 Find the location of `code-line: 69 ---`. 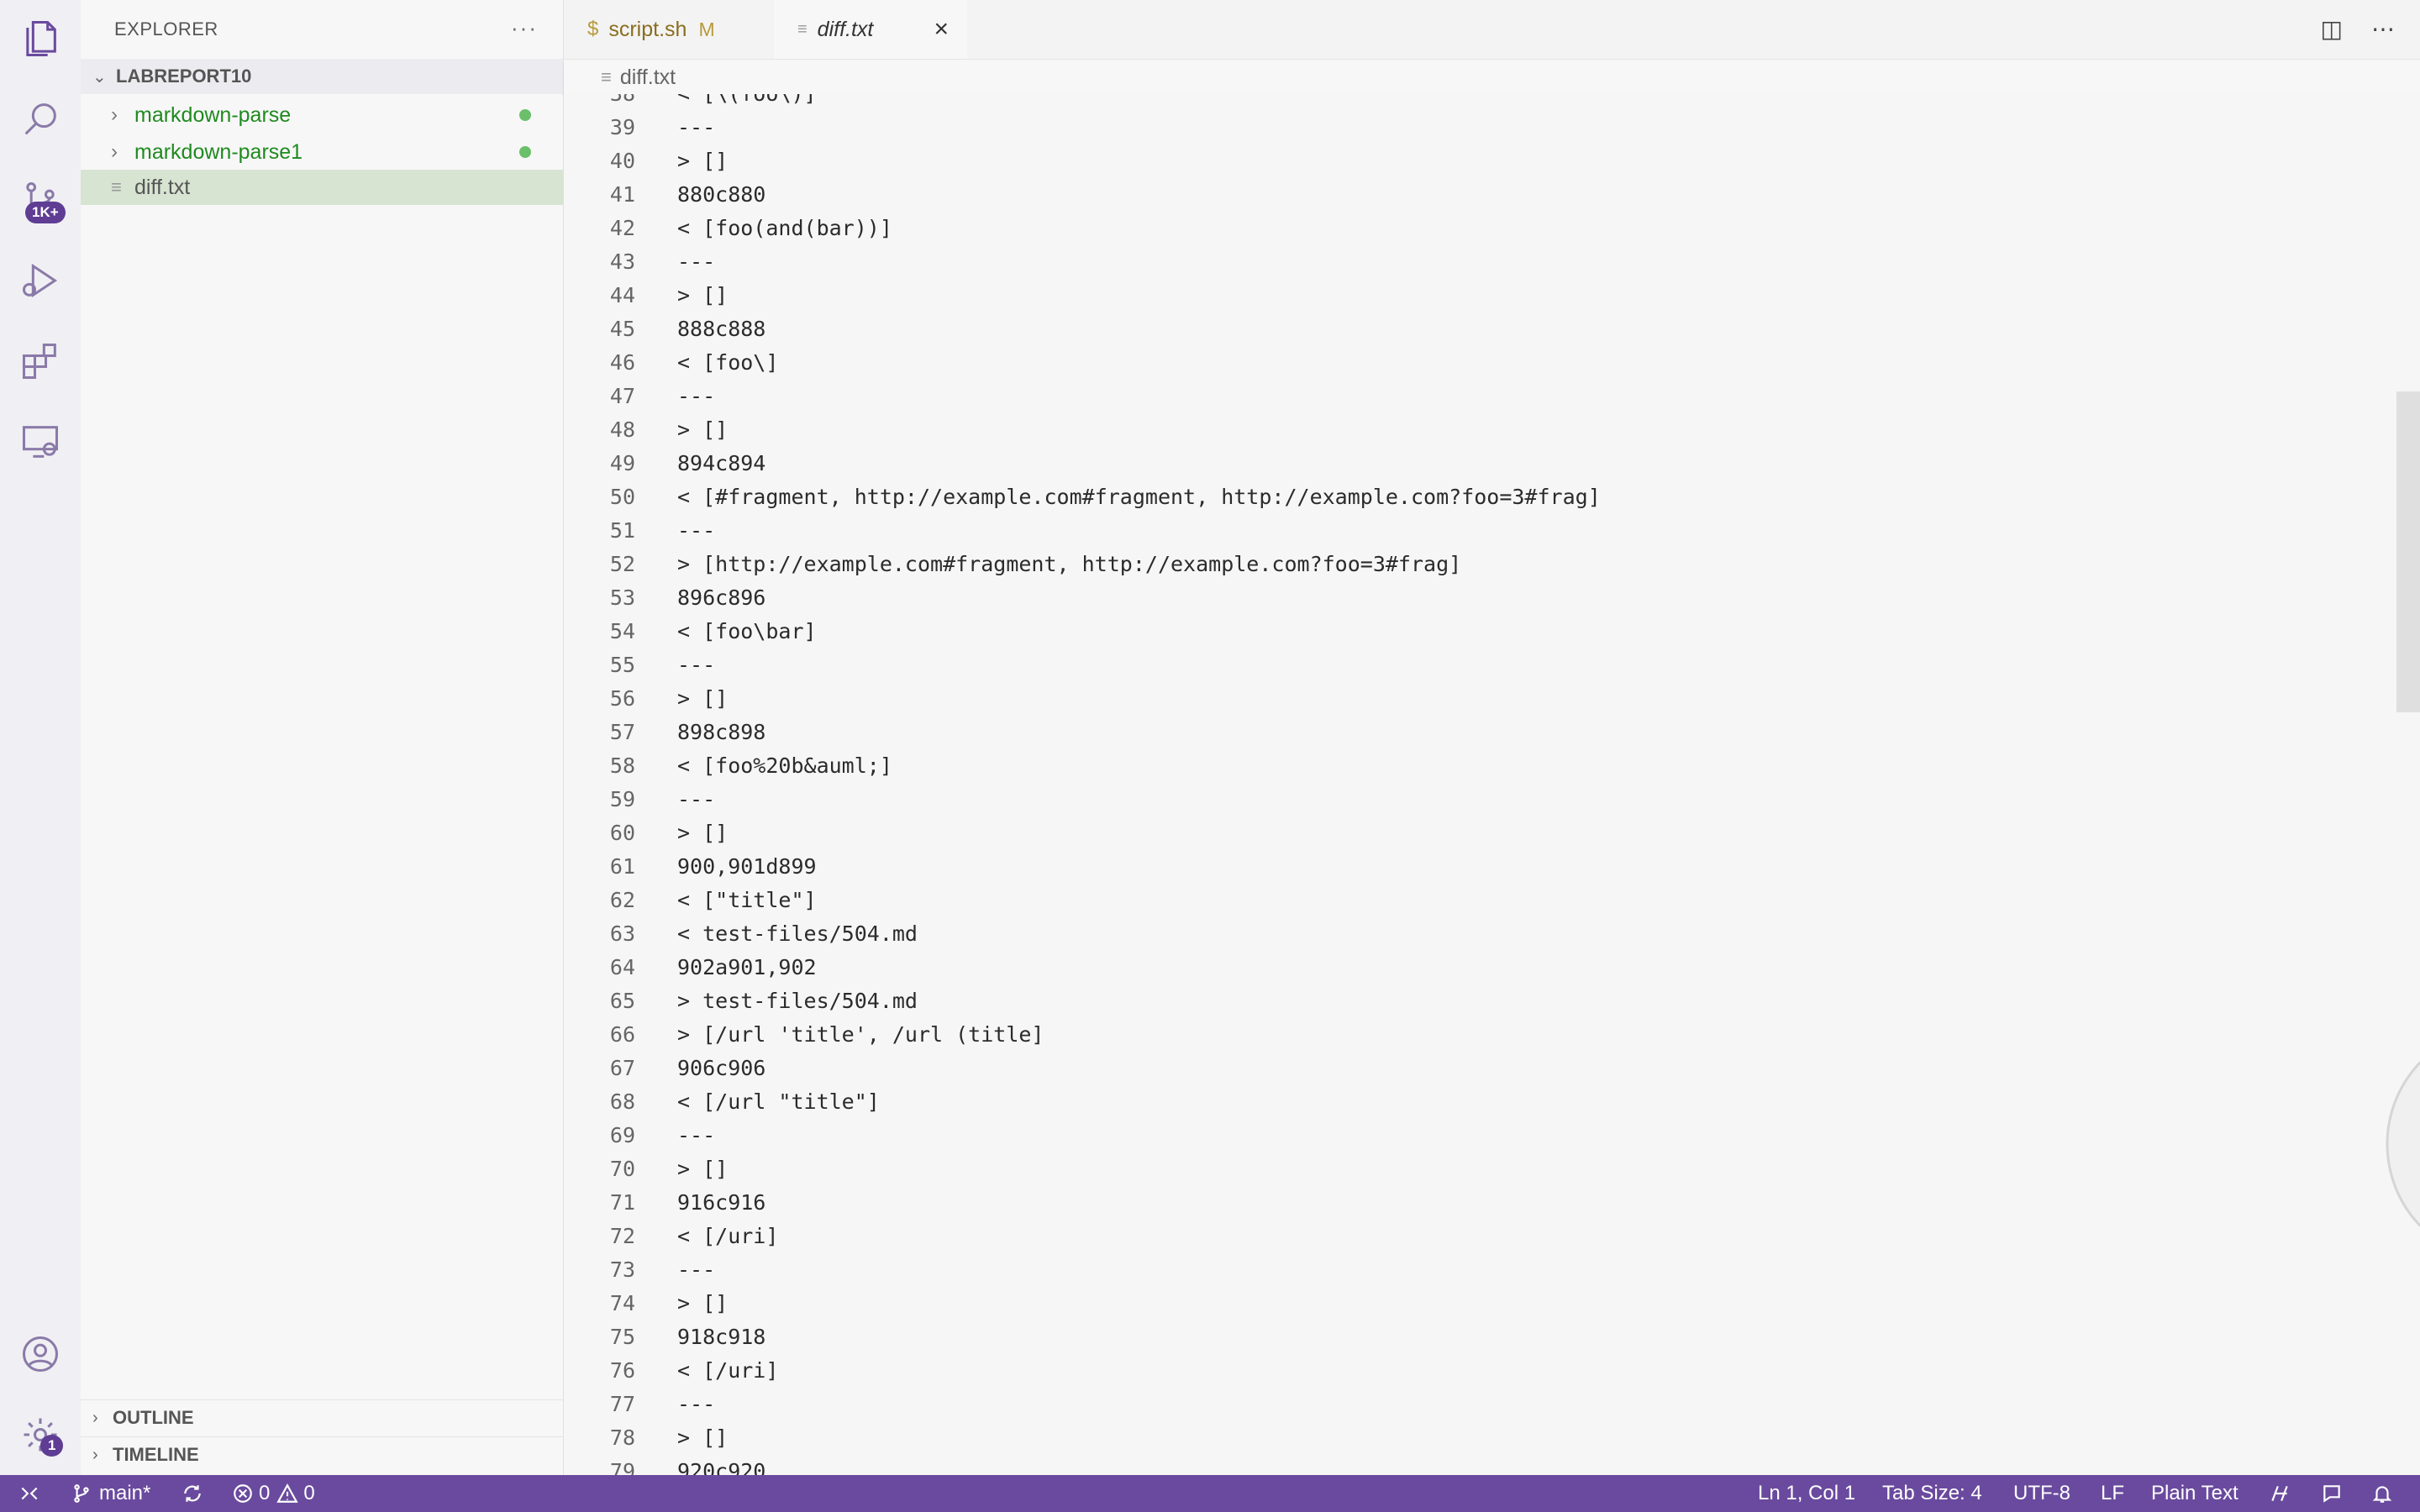

code-line: 69 --- is located at coordinates (1404, 1135).